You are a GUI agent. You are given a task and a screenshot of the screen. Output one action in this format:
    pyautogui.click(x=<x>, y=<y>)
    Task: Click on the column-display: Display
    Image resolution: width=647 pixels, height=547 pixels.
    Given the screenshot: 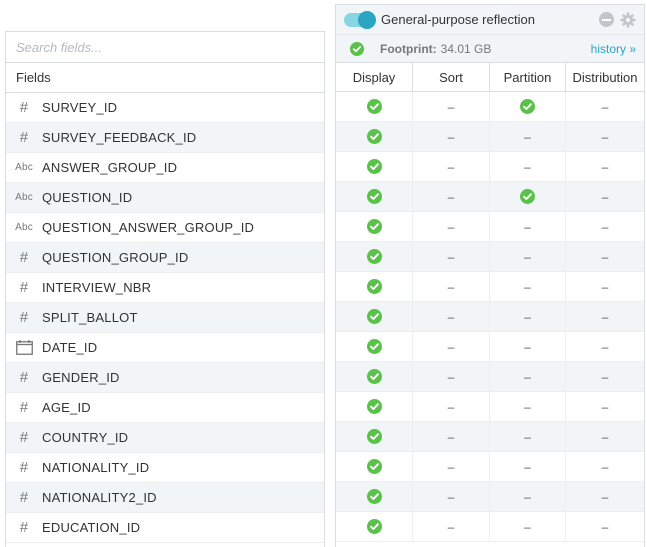 What is the action you would take?
    pyautogui.click(x=374, y=77)
    